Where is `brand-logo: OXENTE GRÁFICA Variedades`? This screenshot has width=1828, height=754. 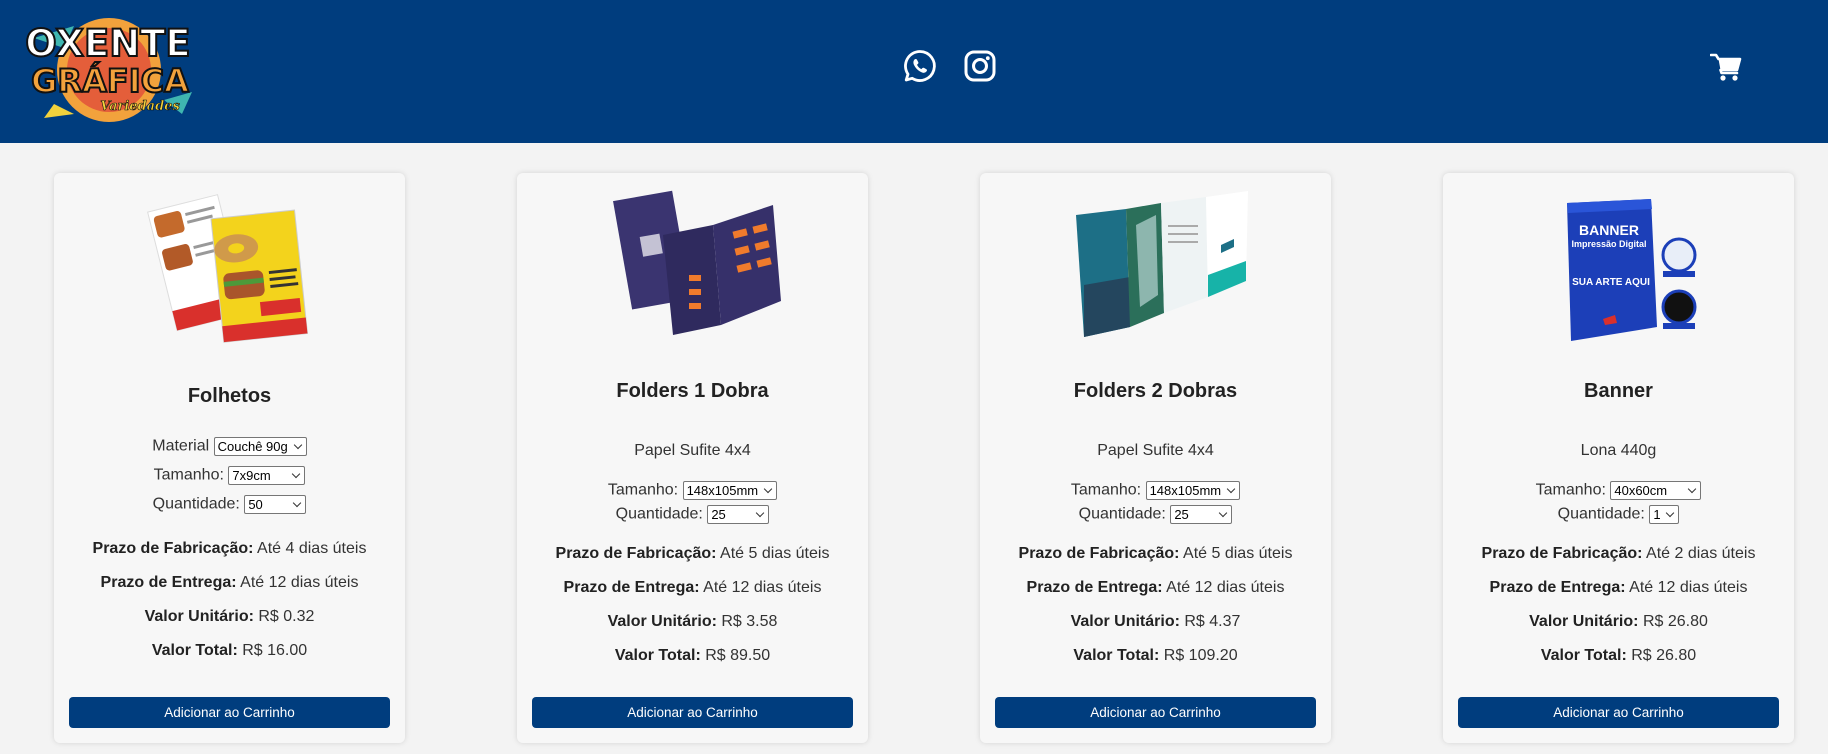
brand-logo: OXENTE GRÁFICA Variedades is located at coordinates (108, 67).